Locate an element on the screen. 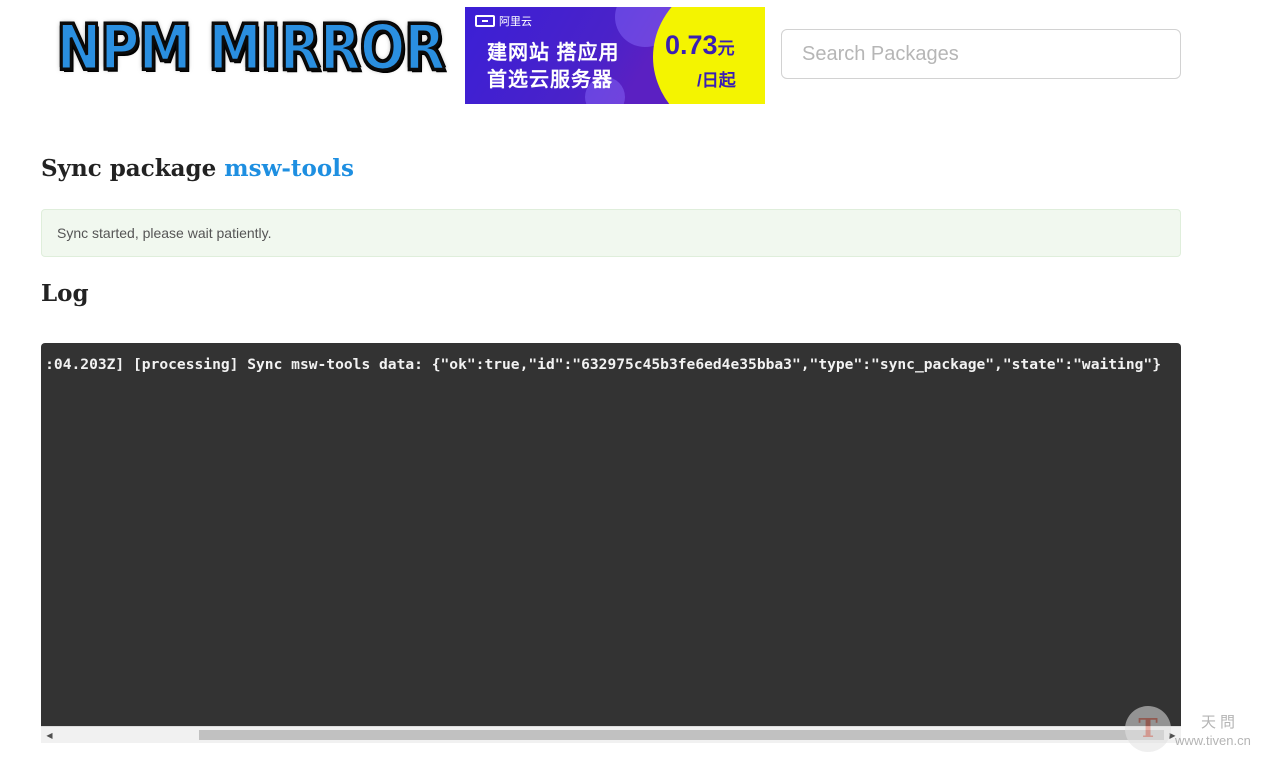 This screenshot has width=1280, height=758. sync-status-notice: Sync started, please wait patiently. is located at coordinates (611, 233).